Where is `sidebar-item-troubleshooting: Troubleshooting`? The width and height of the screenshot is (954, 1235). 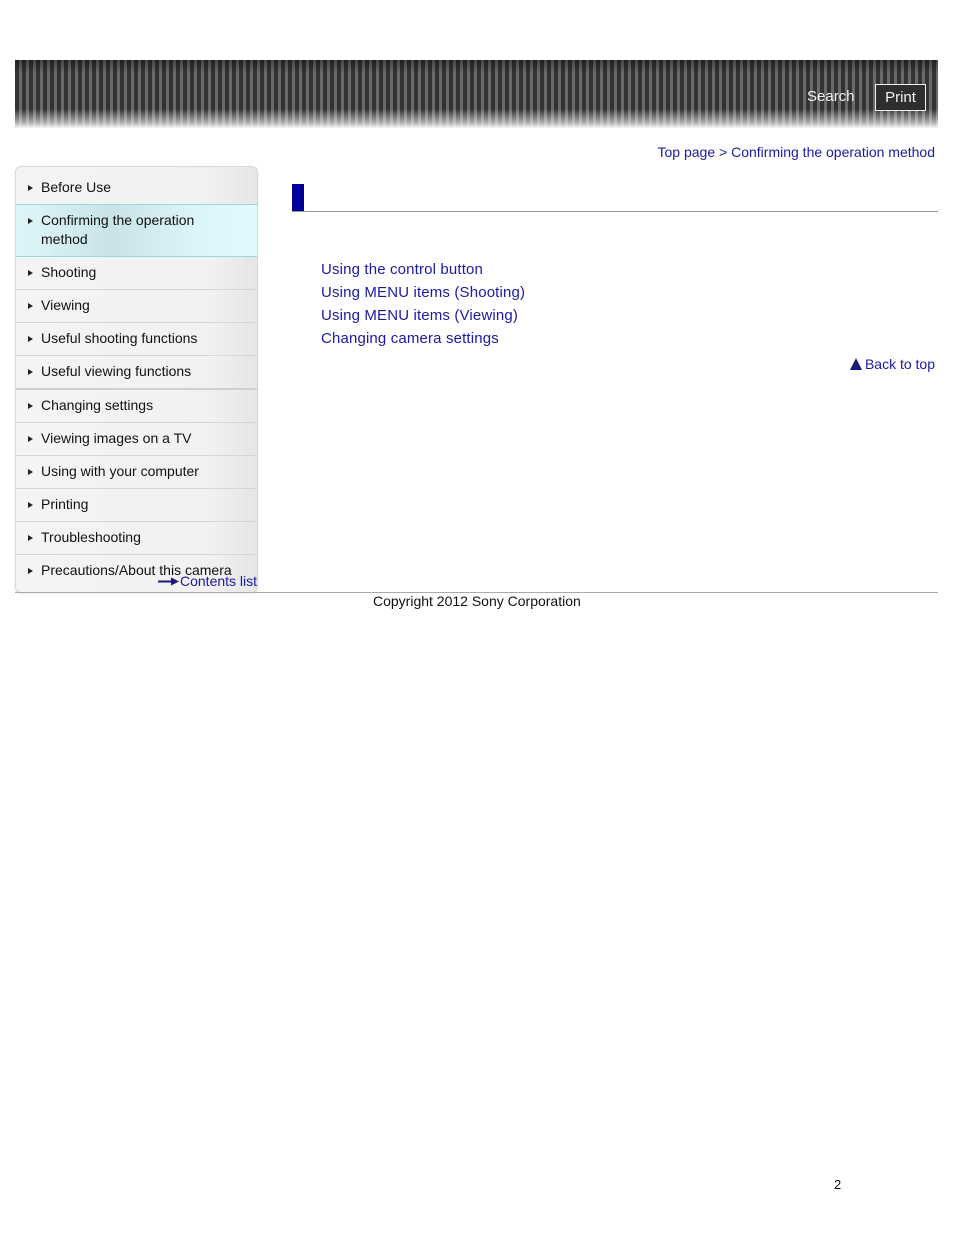
sidebar-item-troubleshooting: Troubleshooting is located at coordinates (136, 537).